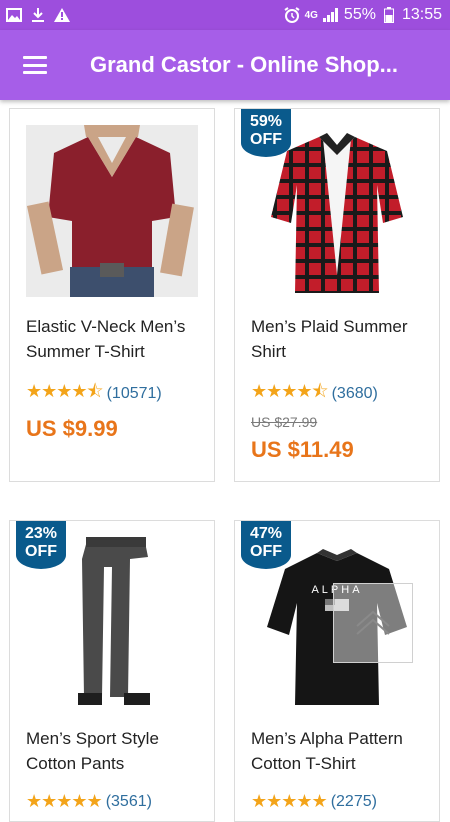 The image size is (450, 822). What do you see at coordinates (421, 14) in the screenshot?
I see `clock: 13:55` at bounding box center [421, 14].